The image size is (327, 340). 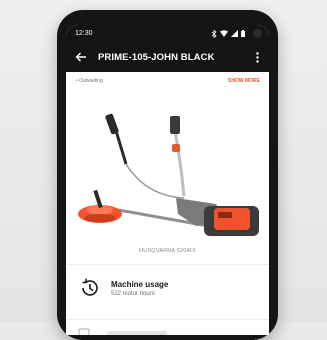 I want to click on usage-texts: Machine usage 522 motor hours, so click(x=139, y=288).